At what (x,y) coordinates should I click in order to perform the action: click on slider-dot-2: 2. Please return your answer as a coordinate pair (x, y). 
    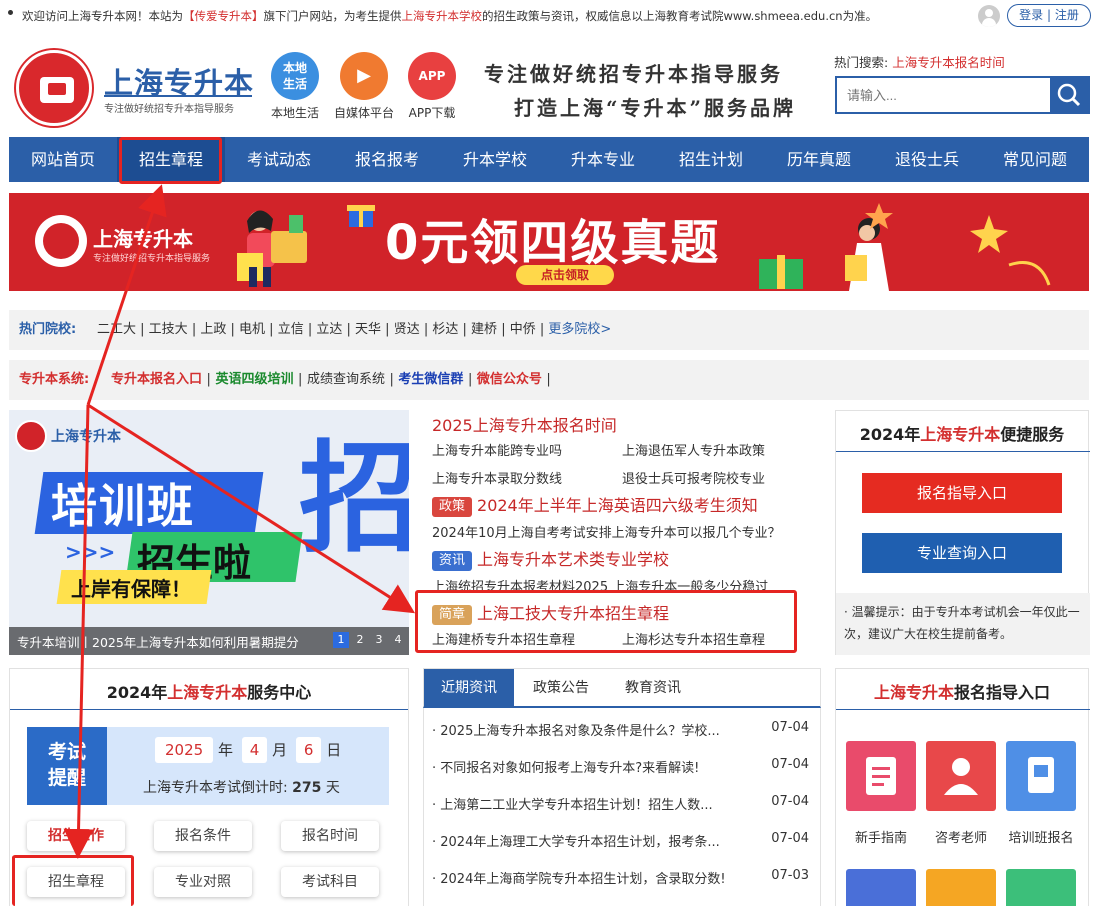
    Looking at the image, I should click on (360, 640).